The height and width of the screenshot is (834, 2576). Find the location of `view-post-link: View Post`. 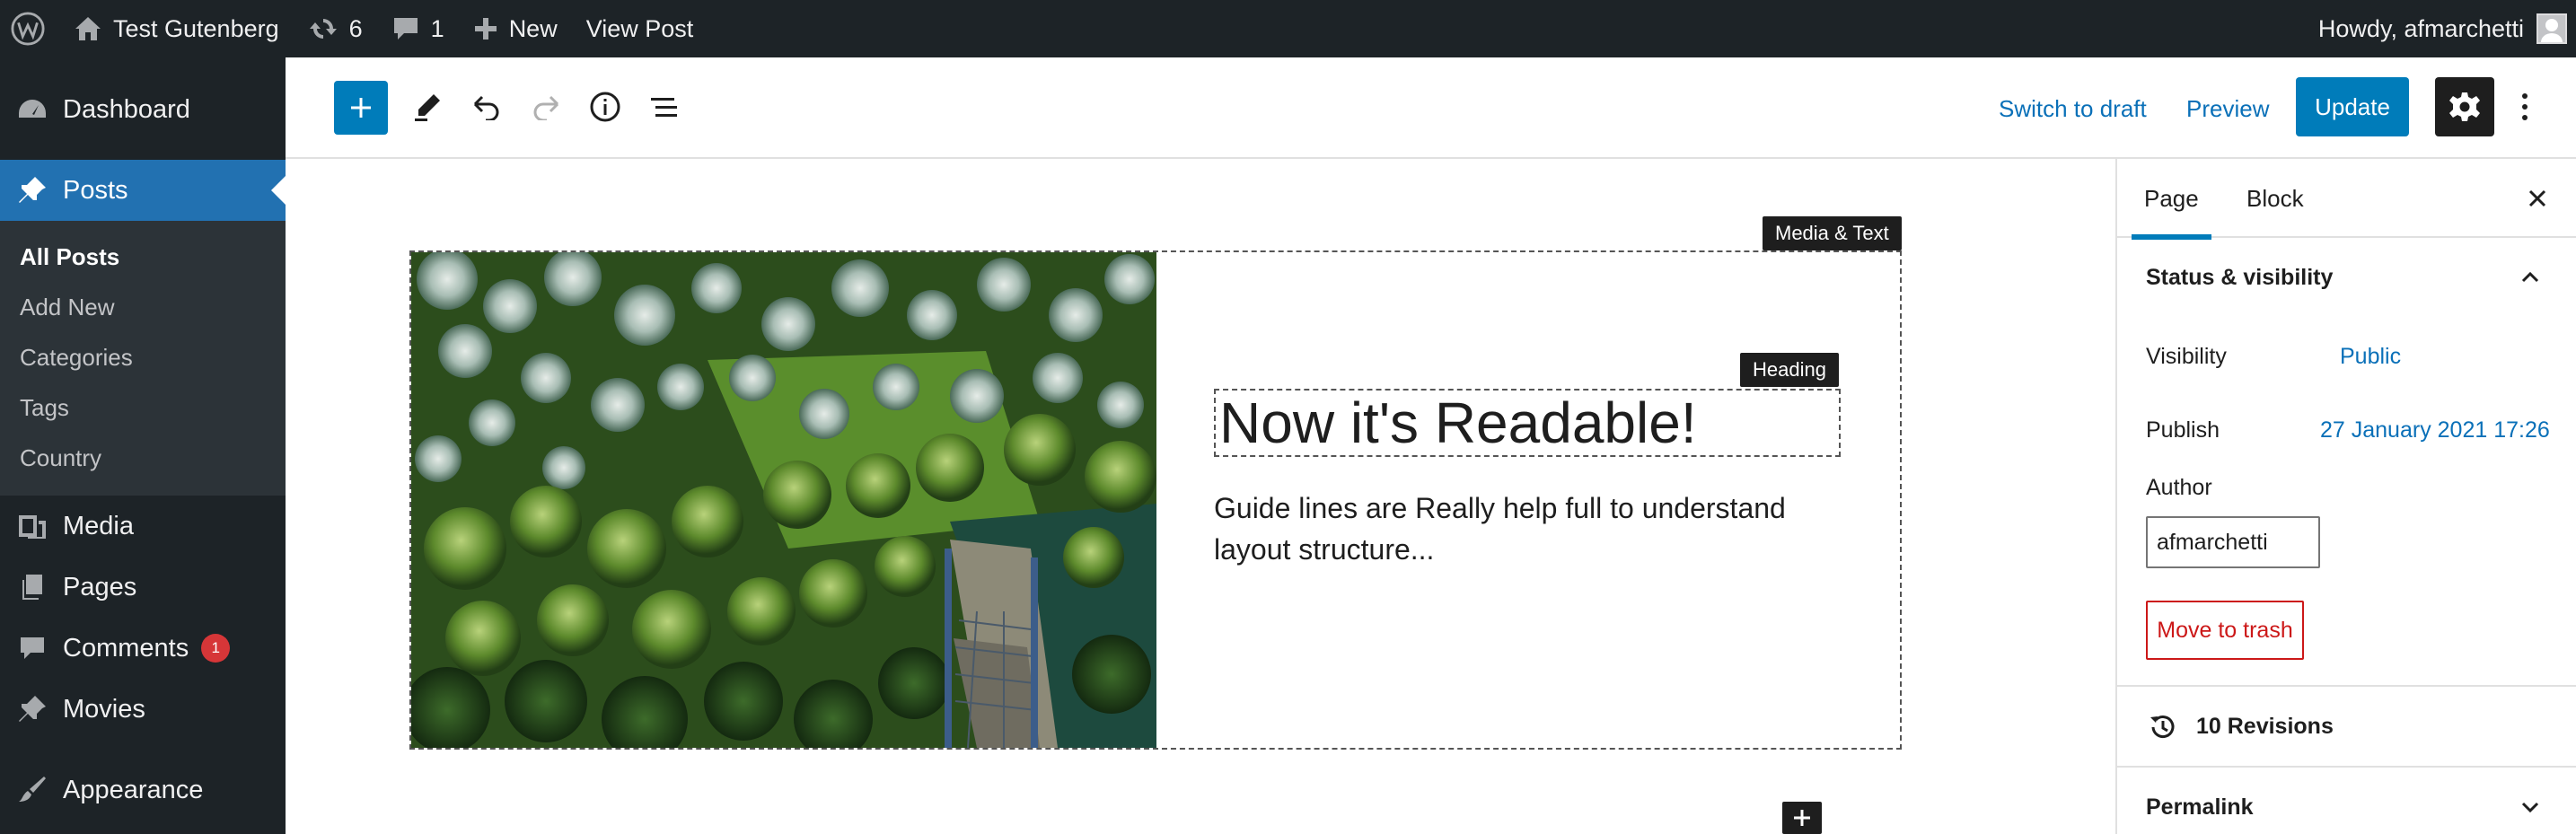

view-post-link: View Post is located at coordinates (640, 28).